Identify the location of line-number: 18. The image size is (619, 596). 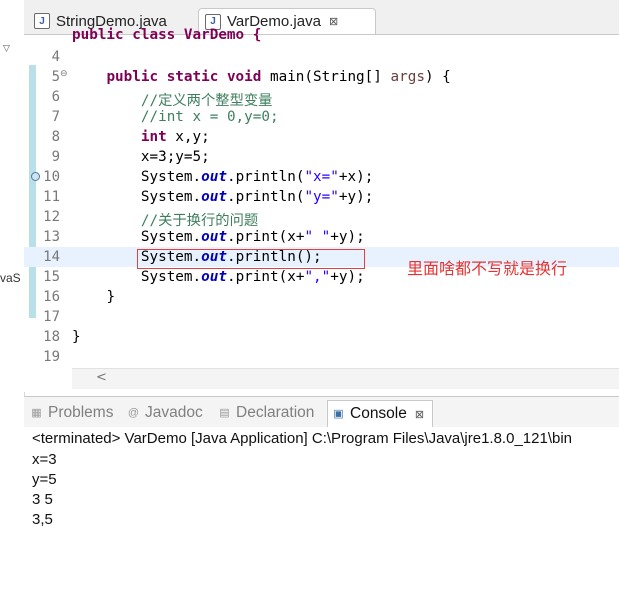
(51, 337).